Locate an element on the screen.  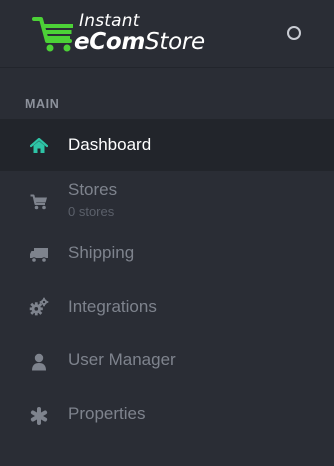
cart-icon is located at coordinates (39, 202).